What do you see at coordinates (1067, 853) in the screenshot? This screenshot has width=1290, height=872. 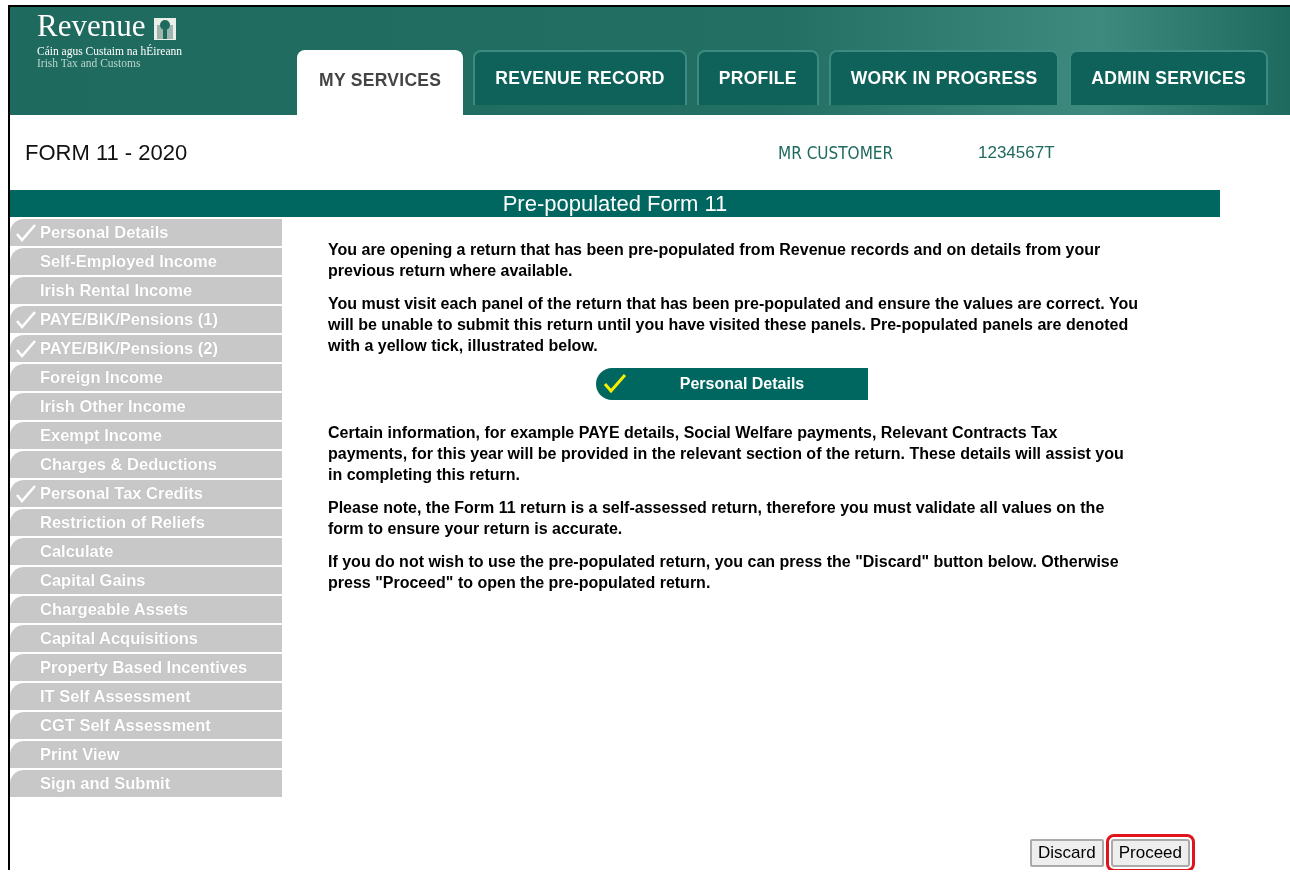 I see `discard-button: Discard` at bounding box center [1067, 853].